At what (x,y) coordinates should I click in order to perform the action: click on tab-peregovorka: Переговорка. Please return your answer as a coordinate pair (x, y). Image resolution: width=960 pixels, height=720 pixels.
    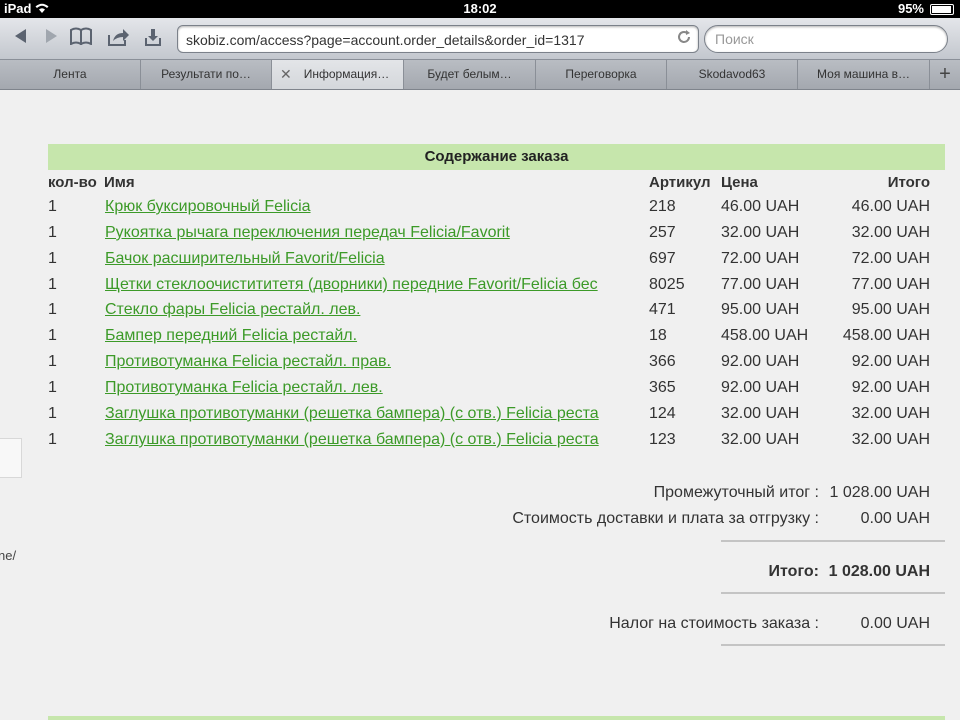
    Looking at the image, I should click on (601, 74).